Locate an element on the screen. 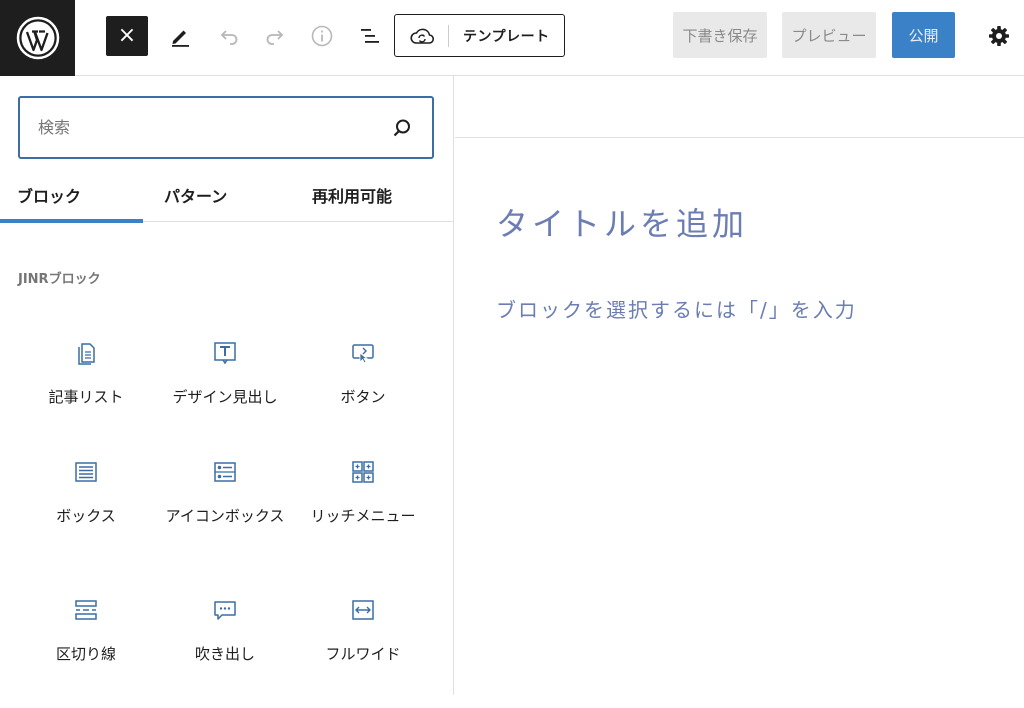 This screenshot has width=1024, height=708. tools-button is located at coordinates (180, 36).